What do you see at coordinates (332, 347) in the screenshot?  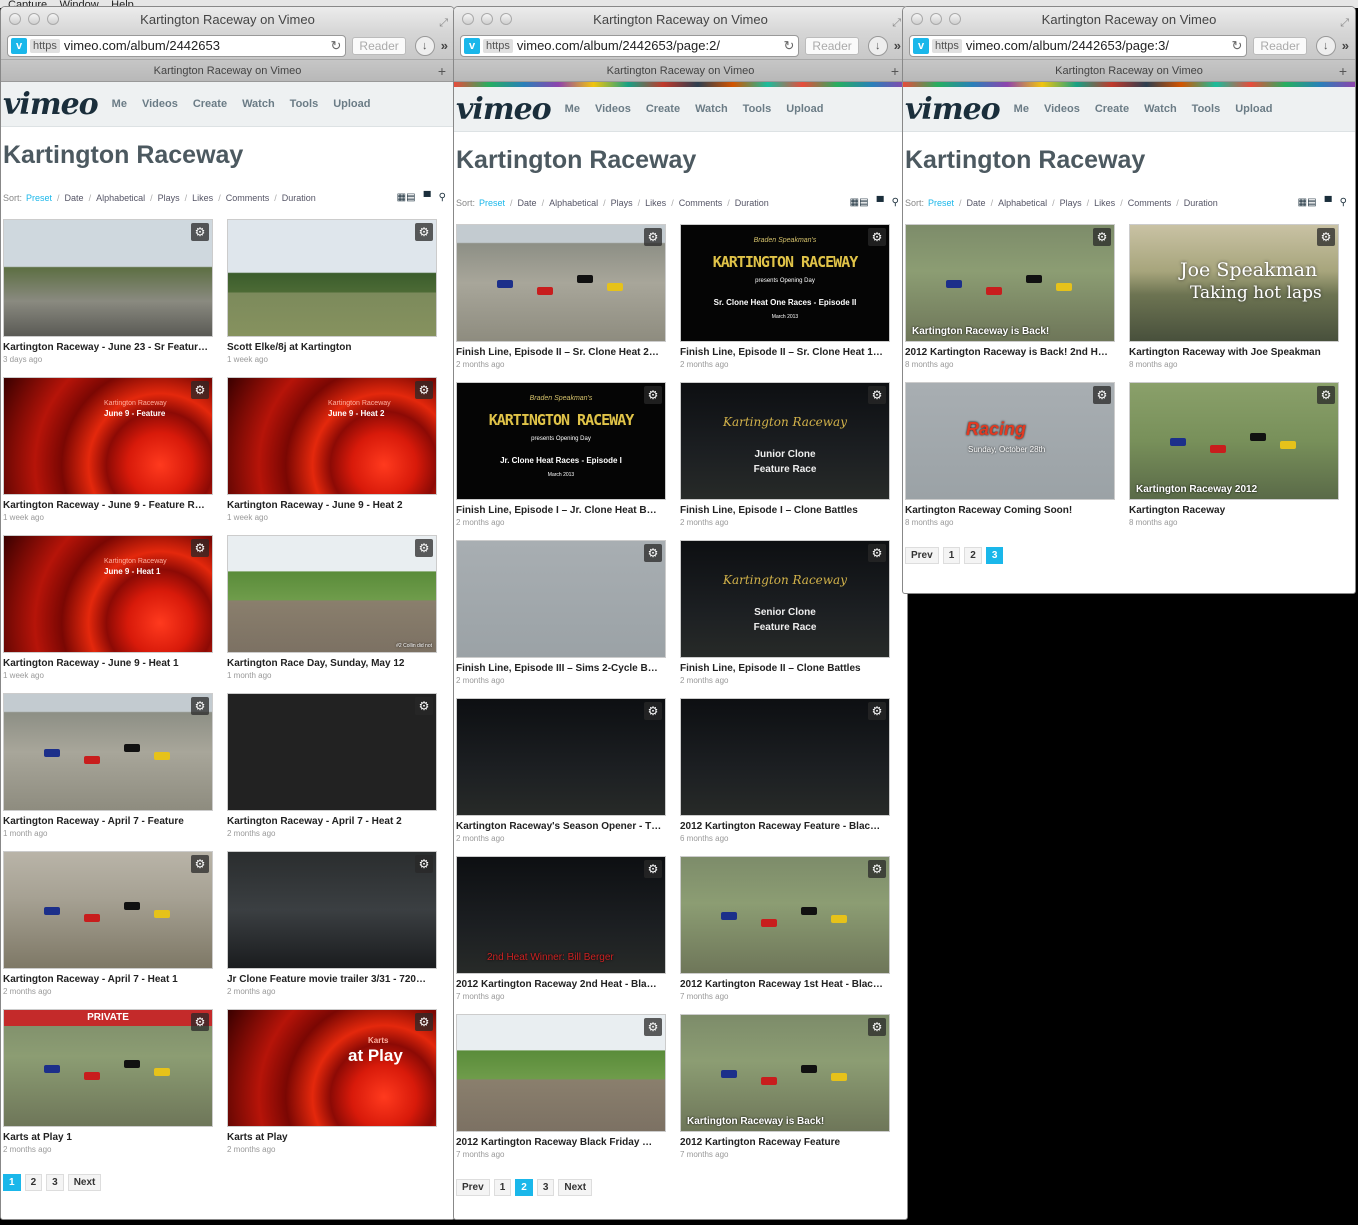 I see `video-title: Scott Elke/8j at Kartington` at bounding box center [332, 347].